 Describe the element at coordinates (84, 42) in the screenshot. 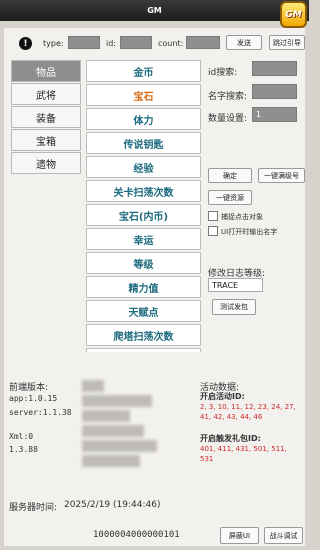

I see `type-input` at that location.